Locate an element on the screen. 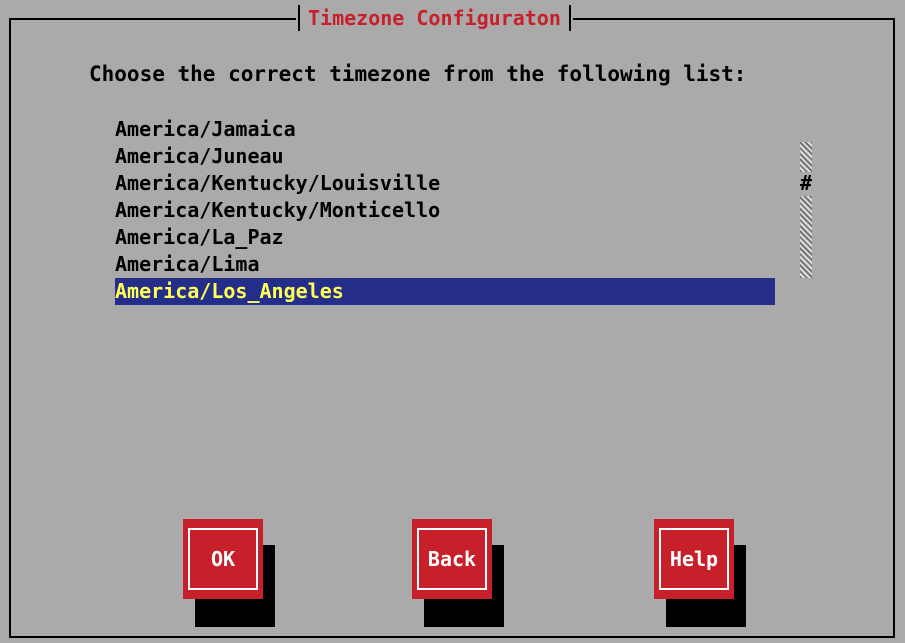  dialog-title: Timezone Configuraton is located at coordinates (434, 18).